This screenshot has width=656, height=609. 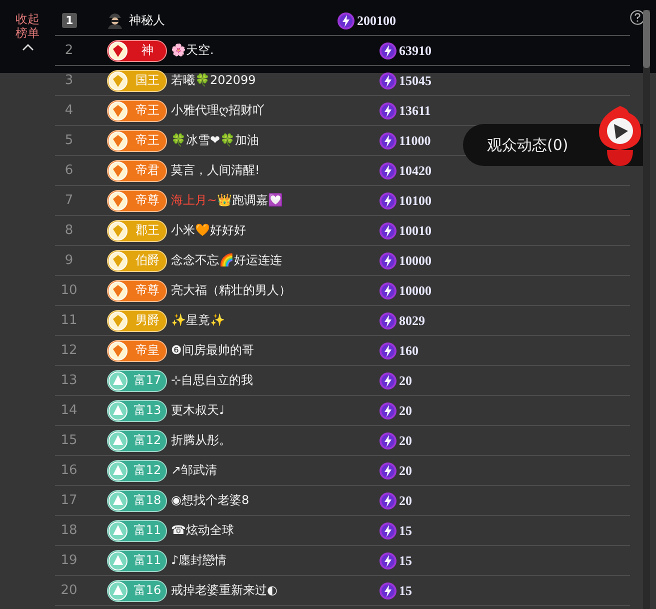 What do you see at coordinates (212, 380) in the screenshot?
I see `user-name: ⊹自思自立的我` at bounding box center [212, 380].